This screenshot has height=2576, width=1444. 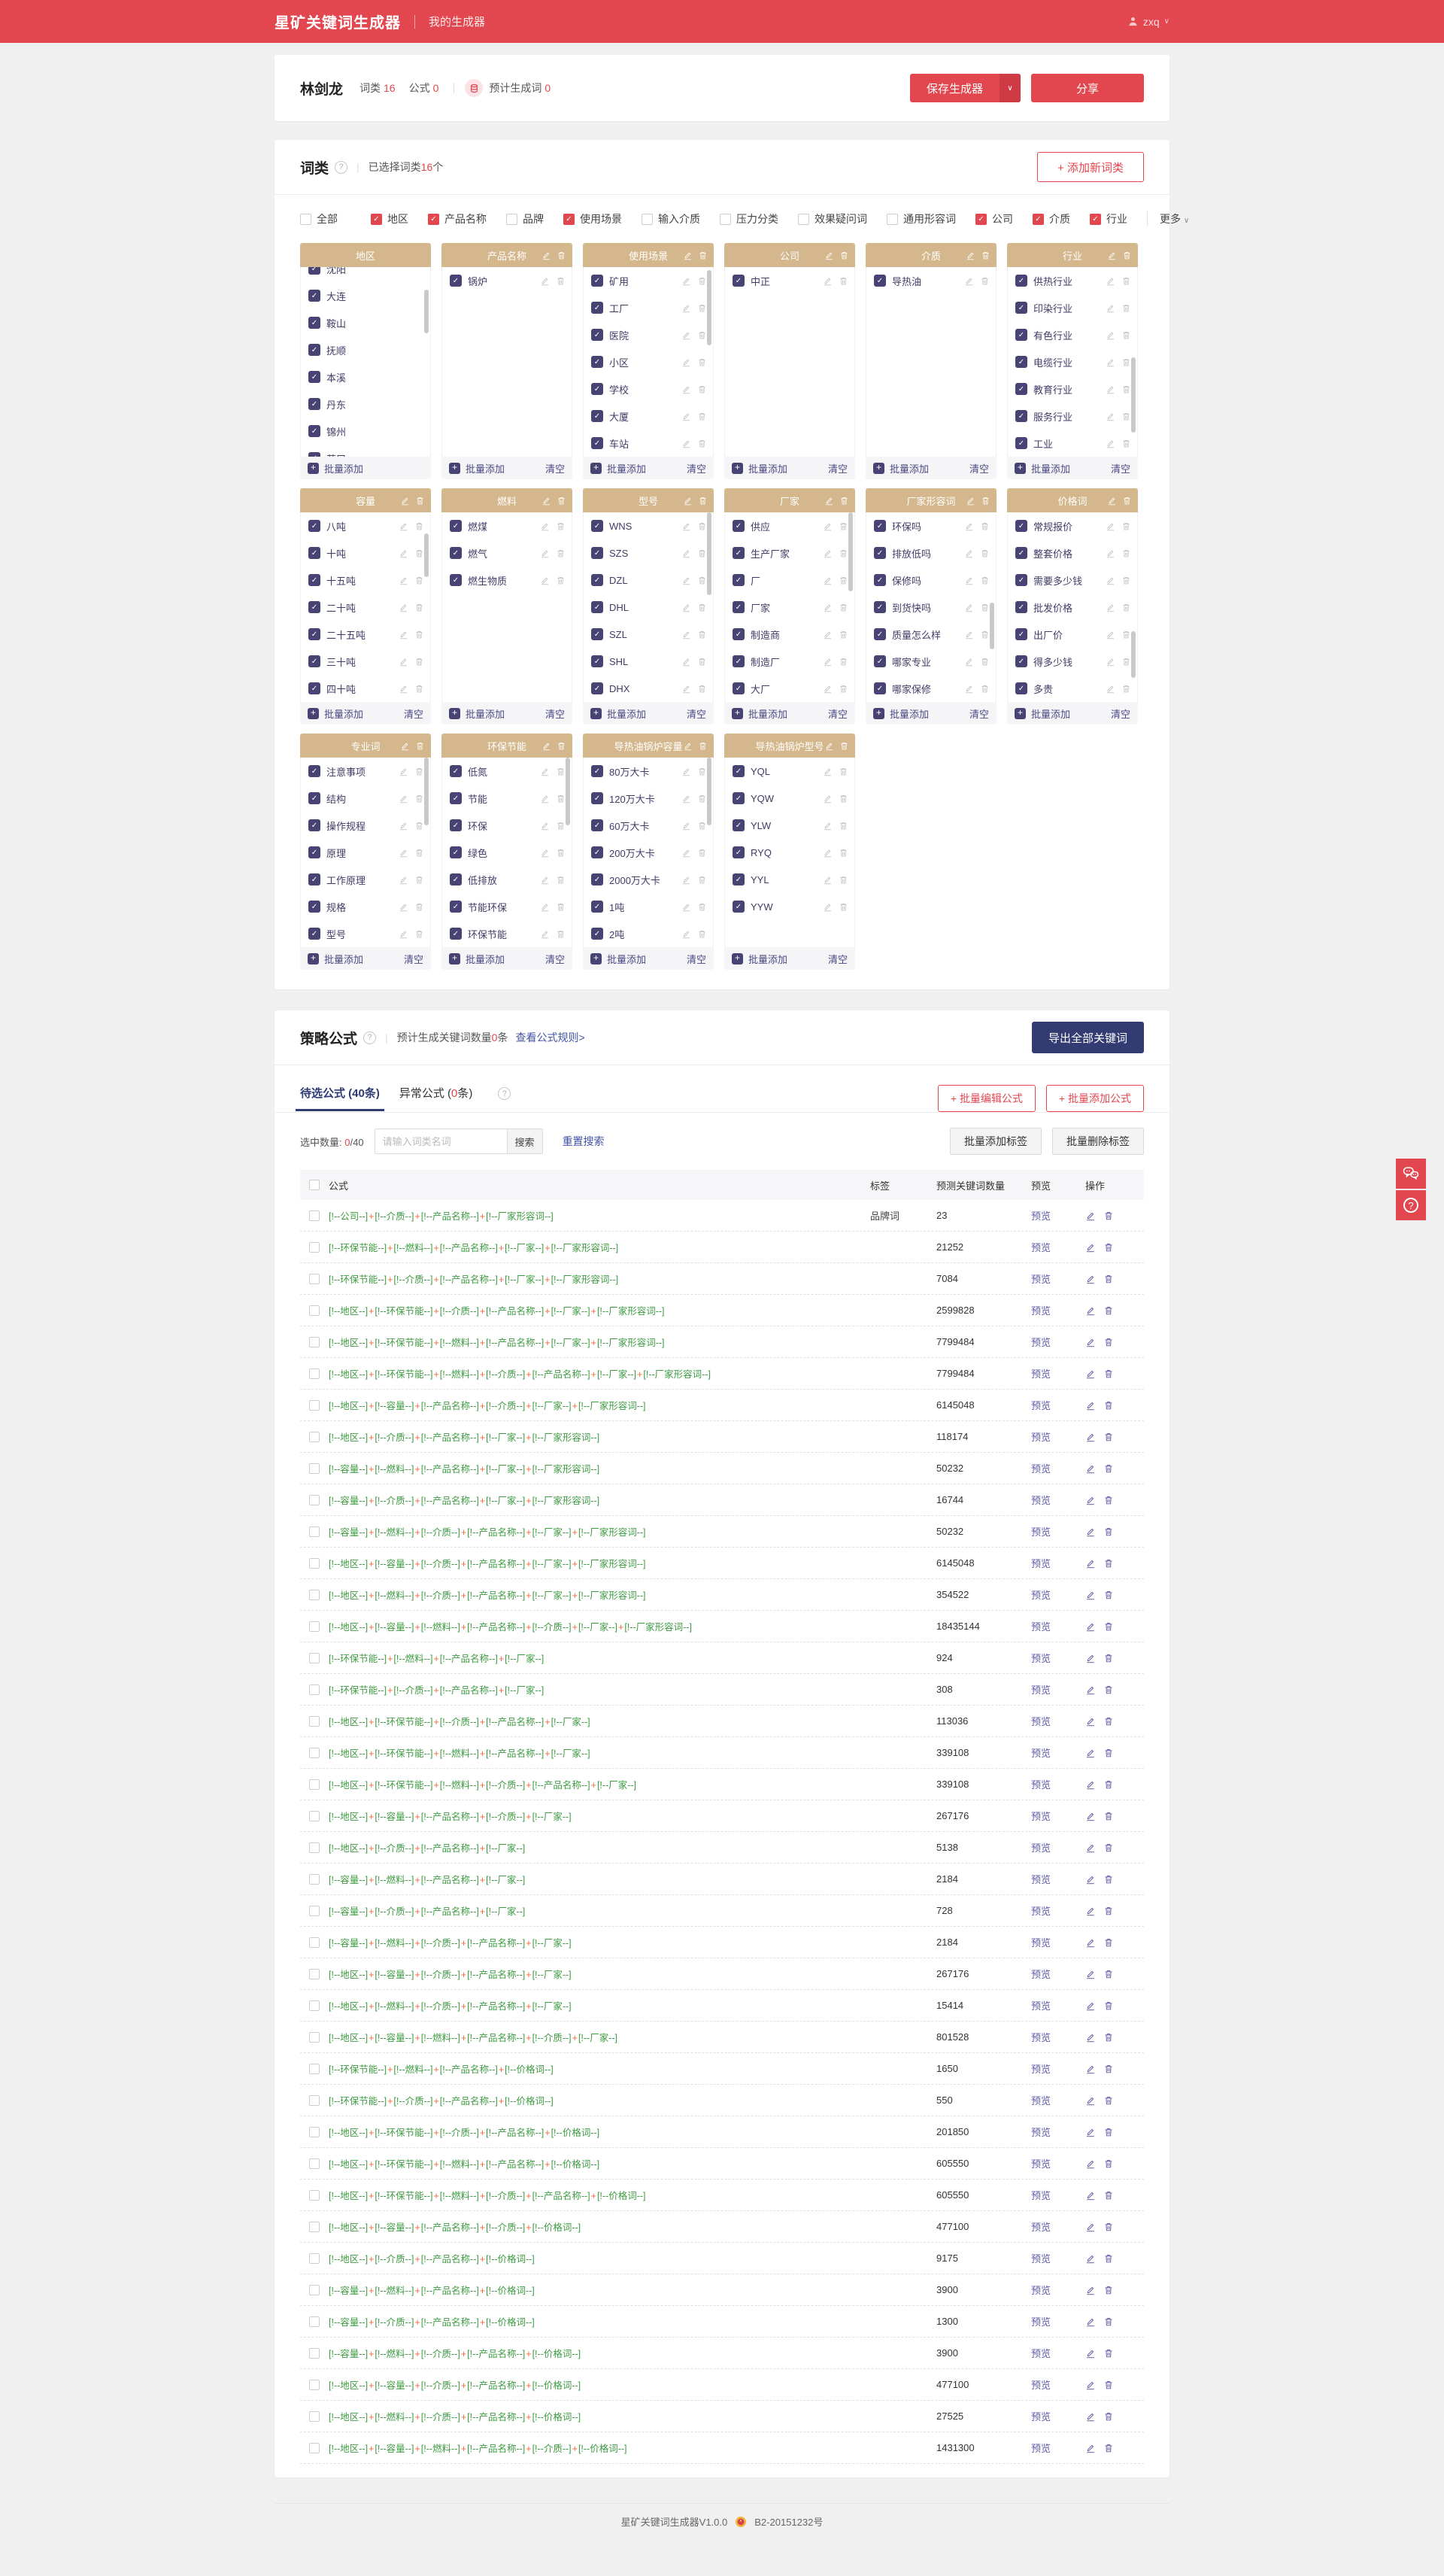 I want to click on batch-edit-formula-button: + 批量编辑公式, so click(x=986, y=1099).